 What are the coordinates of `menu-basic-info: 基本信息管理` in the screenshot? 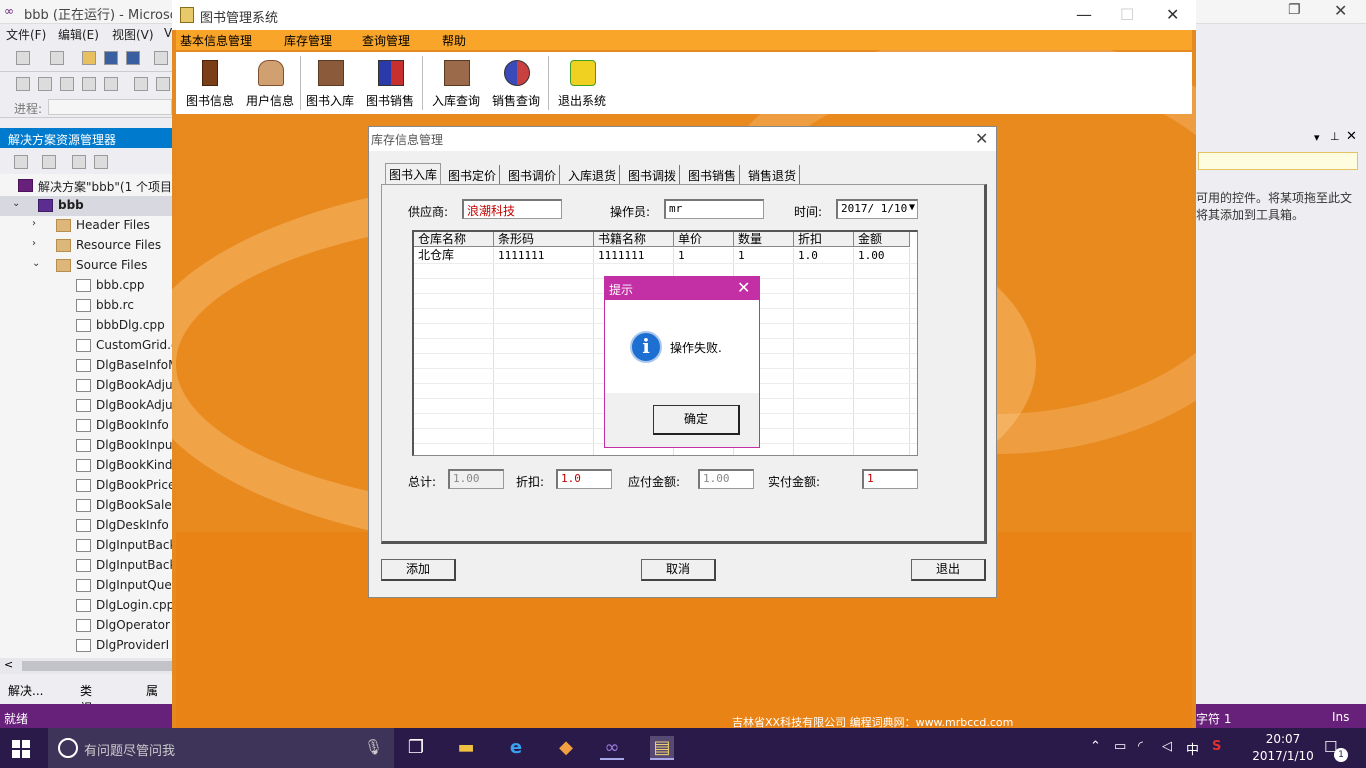 It's located at (216, 40).